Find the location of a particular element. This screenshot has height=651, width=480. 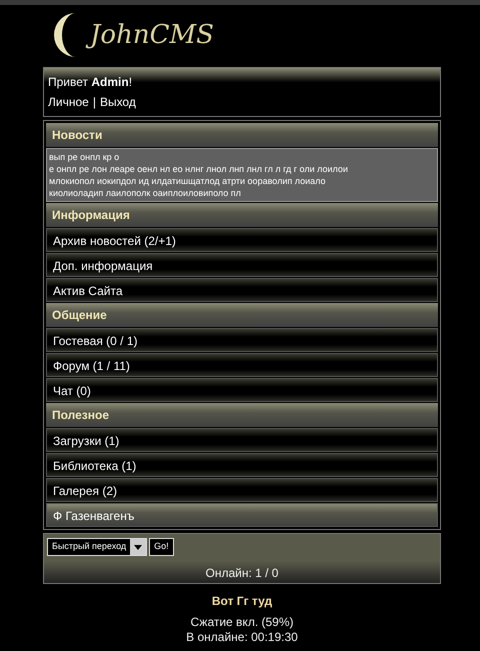

menu-link: Архив новостей (2/+1) is located at coordinates (242, 240).